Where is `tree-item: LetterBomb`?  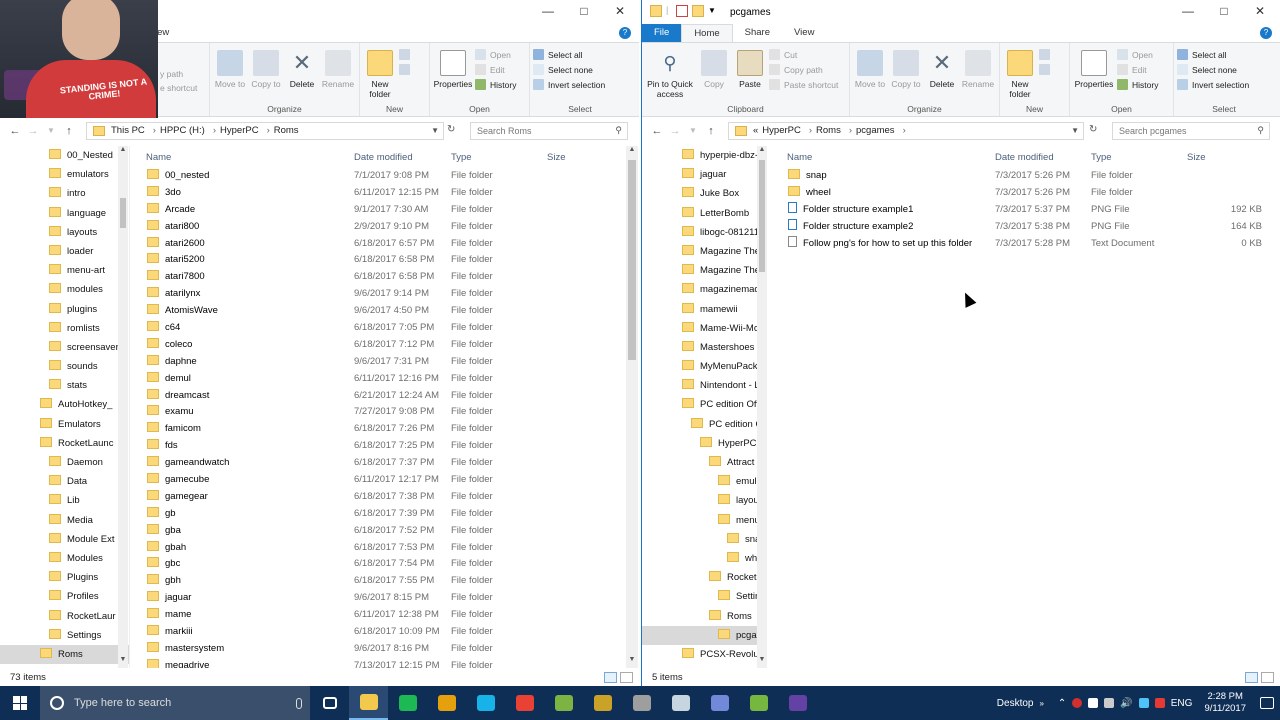 tree-item: LetterBomb is located at coordinates (702, 213).